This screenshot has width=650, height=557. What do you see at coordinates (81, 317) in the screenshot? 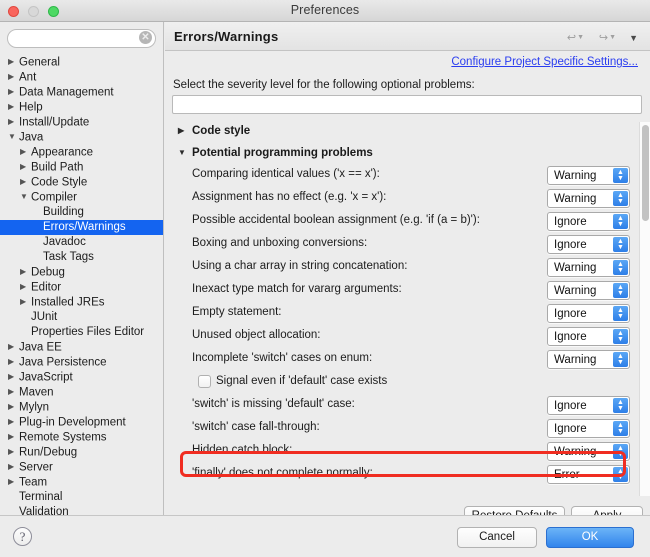
I see `sidebar-item-junit: JUnit` at bounding box center [81, 317].